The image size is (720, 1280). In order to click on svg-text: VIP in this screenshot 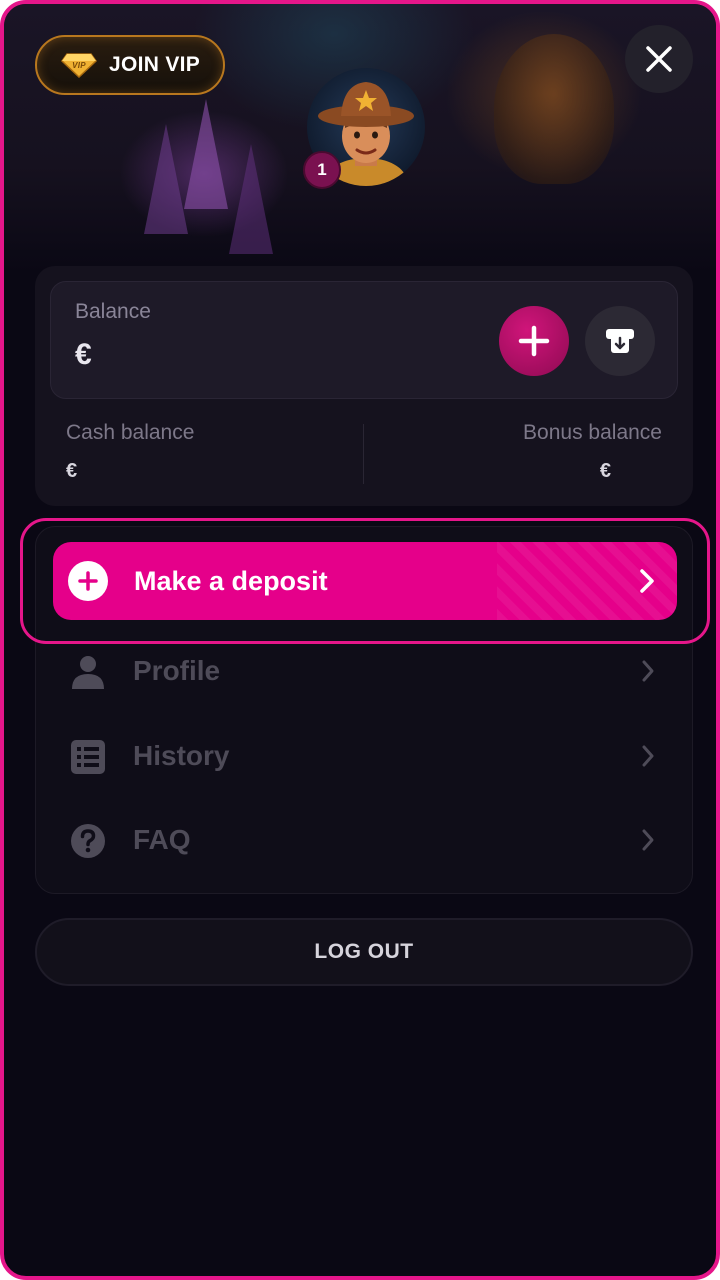, I will do `click(79, 65)`.